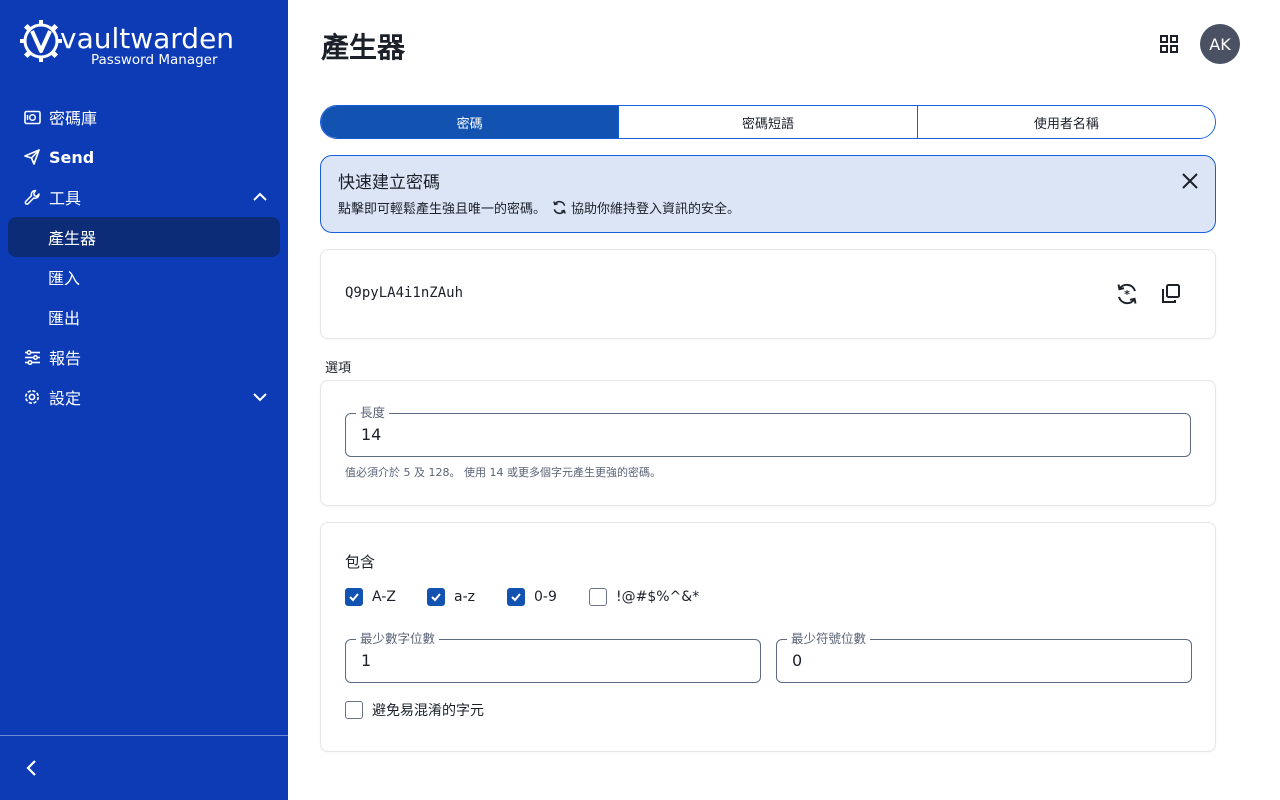  I want to click on checkbox-avoid-ambiguous: 避免易混淆的字元, so click(414, 710).